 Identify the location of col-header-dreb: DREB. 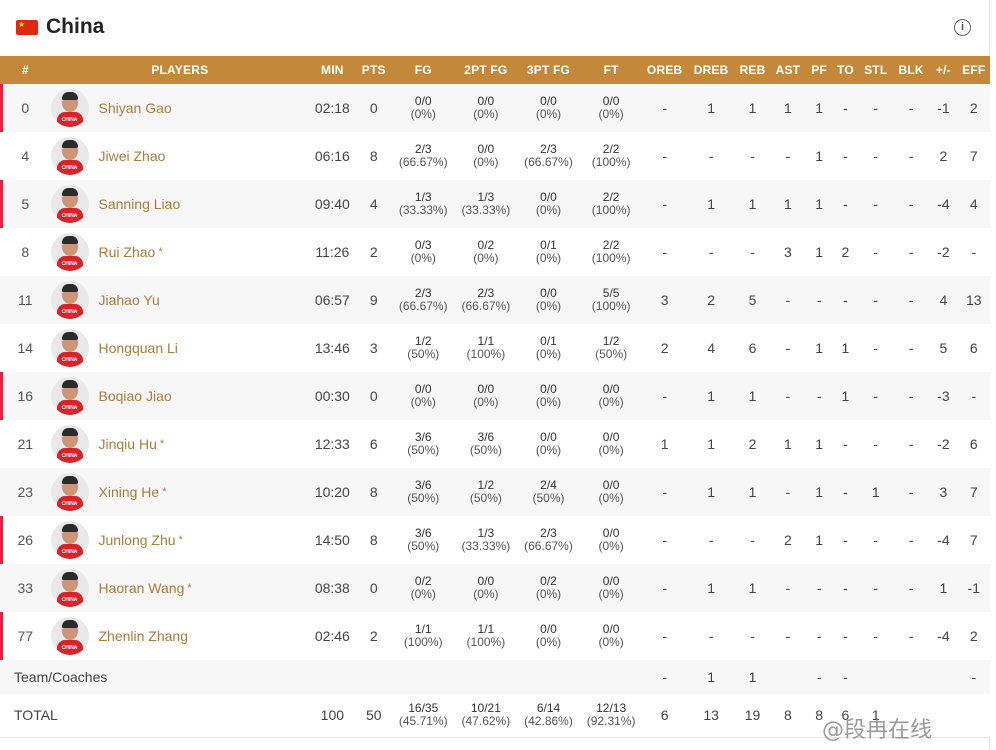
(711, 70).